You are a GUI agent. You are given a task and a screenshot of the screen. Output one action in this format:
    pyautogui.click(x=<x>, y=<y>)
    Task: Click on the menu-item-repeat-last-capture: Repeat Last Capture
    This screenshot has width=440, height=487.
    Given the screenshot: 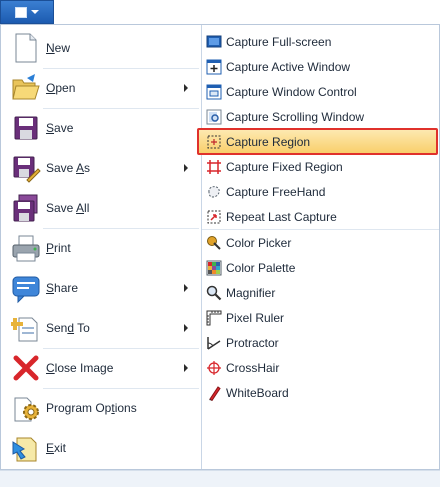 What is the action you would take?
    pyautogui.click(x=320, y=216)
    